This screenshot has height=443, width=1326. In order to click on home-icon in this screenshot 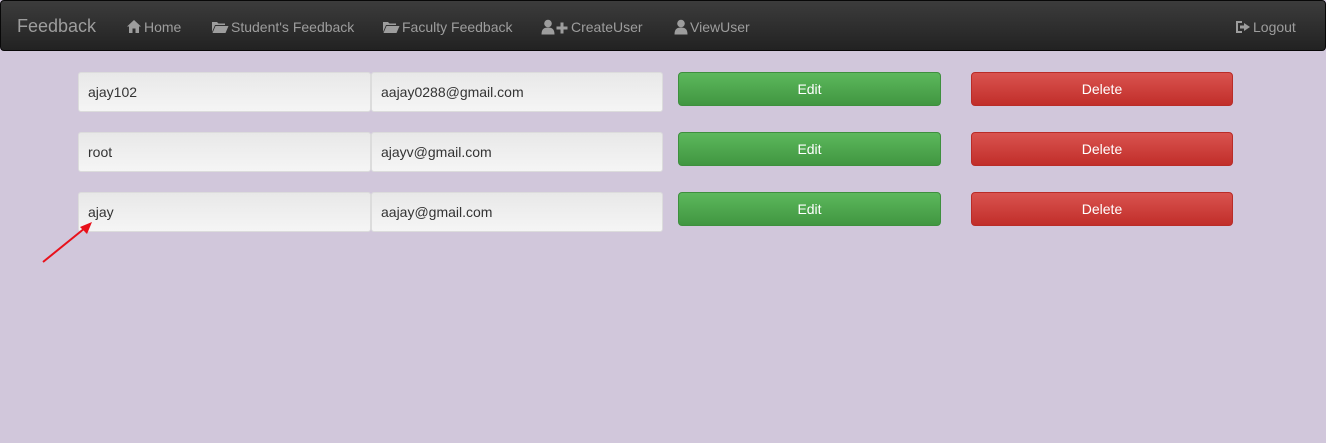, I will do `click(134, 26)`.